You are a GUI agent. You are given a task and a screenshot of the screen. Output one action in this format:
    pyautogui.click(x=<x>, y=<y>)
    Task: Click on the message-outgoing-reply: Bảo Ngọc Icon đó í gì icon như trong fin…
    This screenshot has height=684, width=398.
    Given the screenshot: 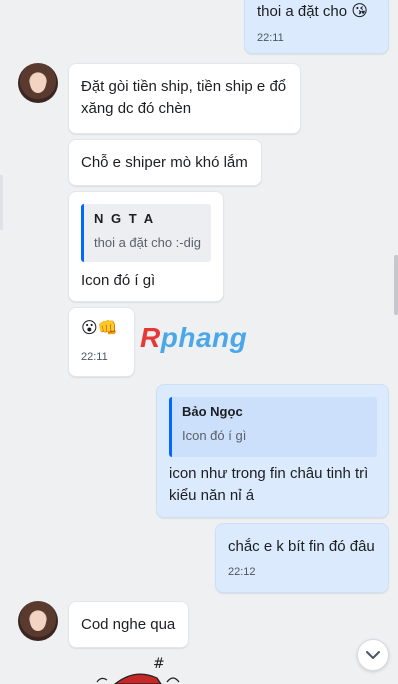 What is the action you would take?
    pyautogui.click(x=272, y=451)
    